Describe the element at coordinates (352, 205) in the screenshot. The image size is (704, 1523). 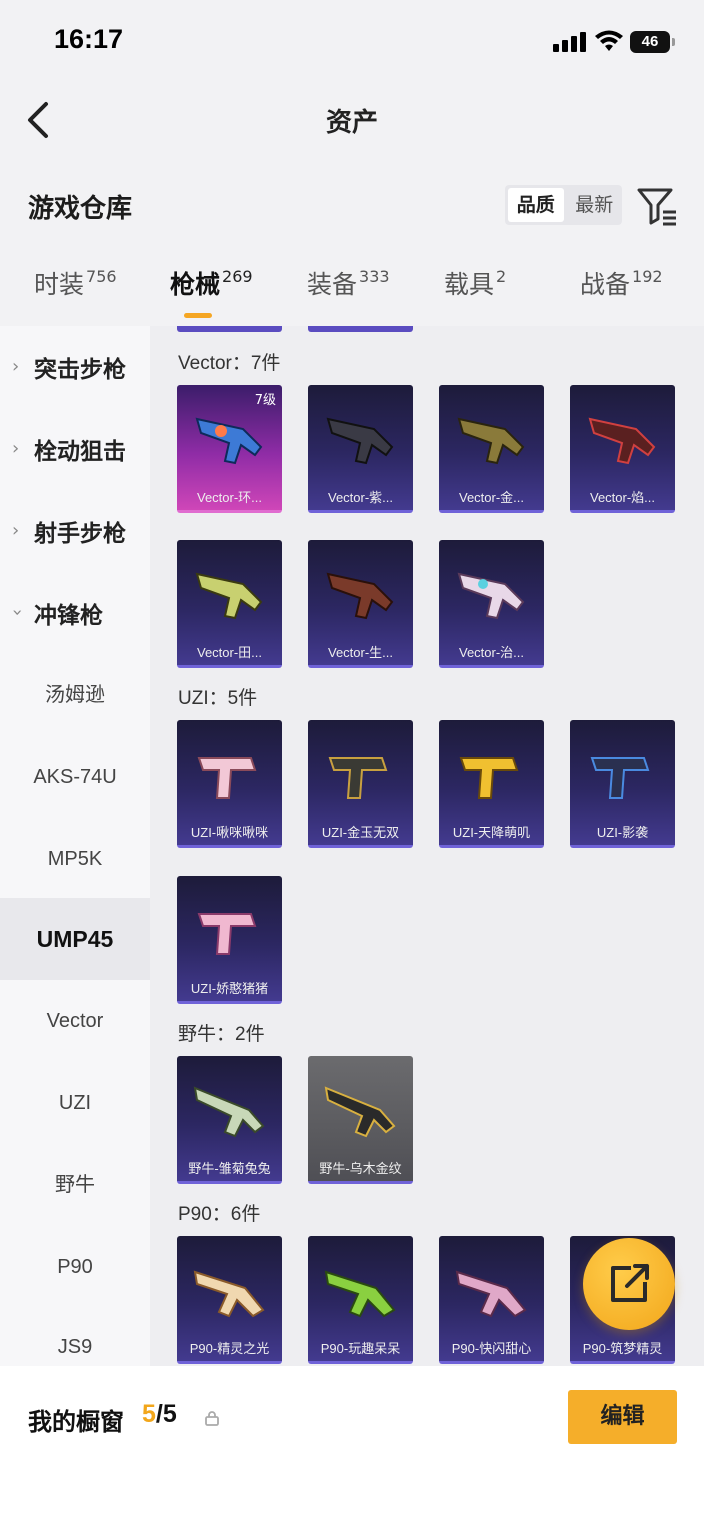
I see `warehouse-row: 游戏仓库 品质 最新` at that location.